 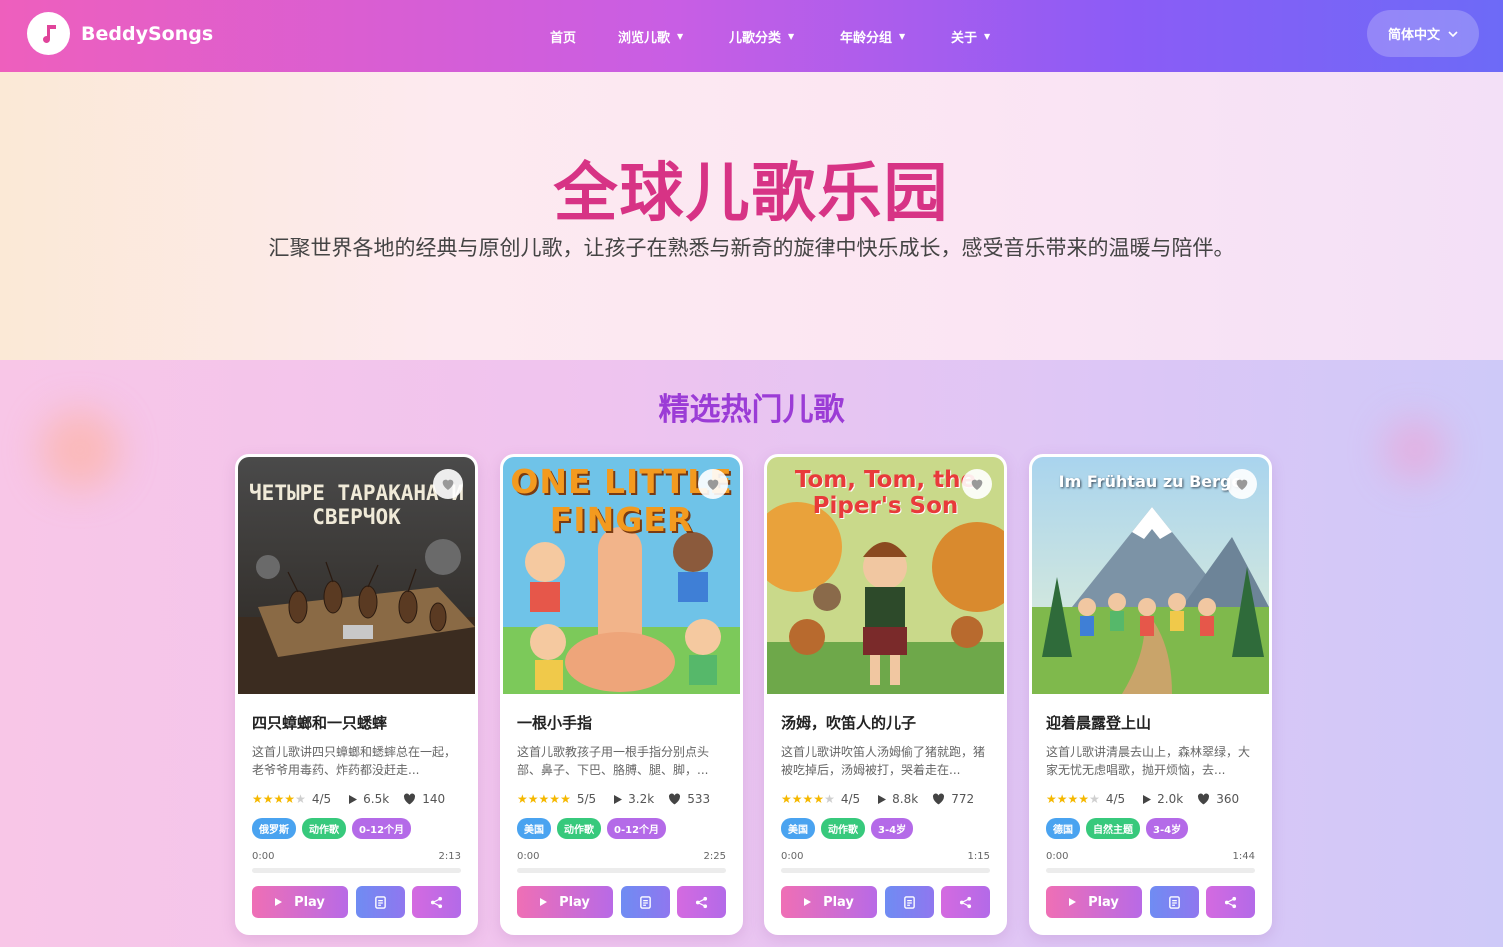 What do you see at coordinates (356, 722) in the screenshot?
I see `song-title: 四只蟑螂和一只蟋蟀` at bounding box center [356, 722].